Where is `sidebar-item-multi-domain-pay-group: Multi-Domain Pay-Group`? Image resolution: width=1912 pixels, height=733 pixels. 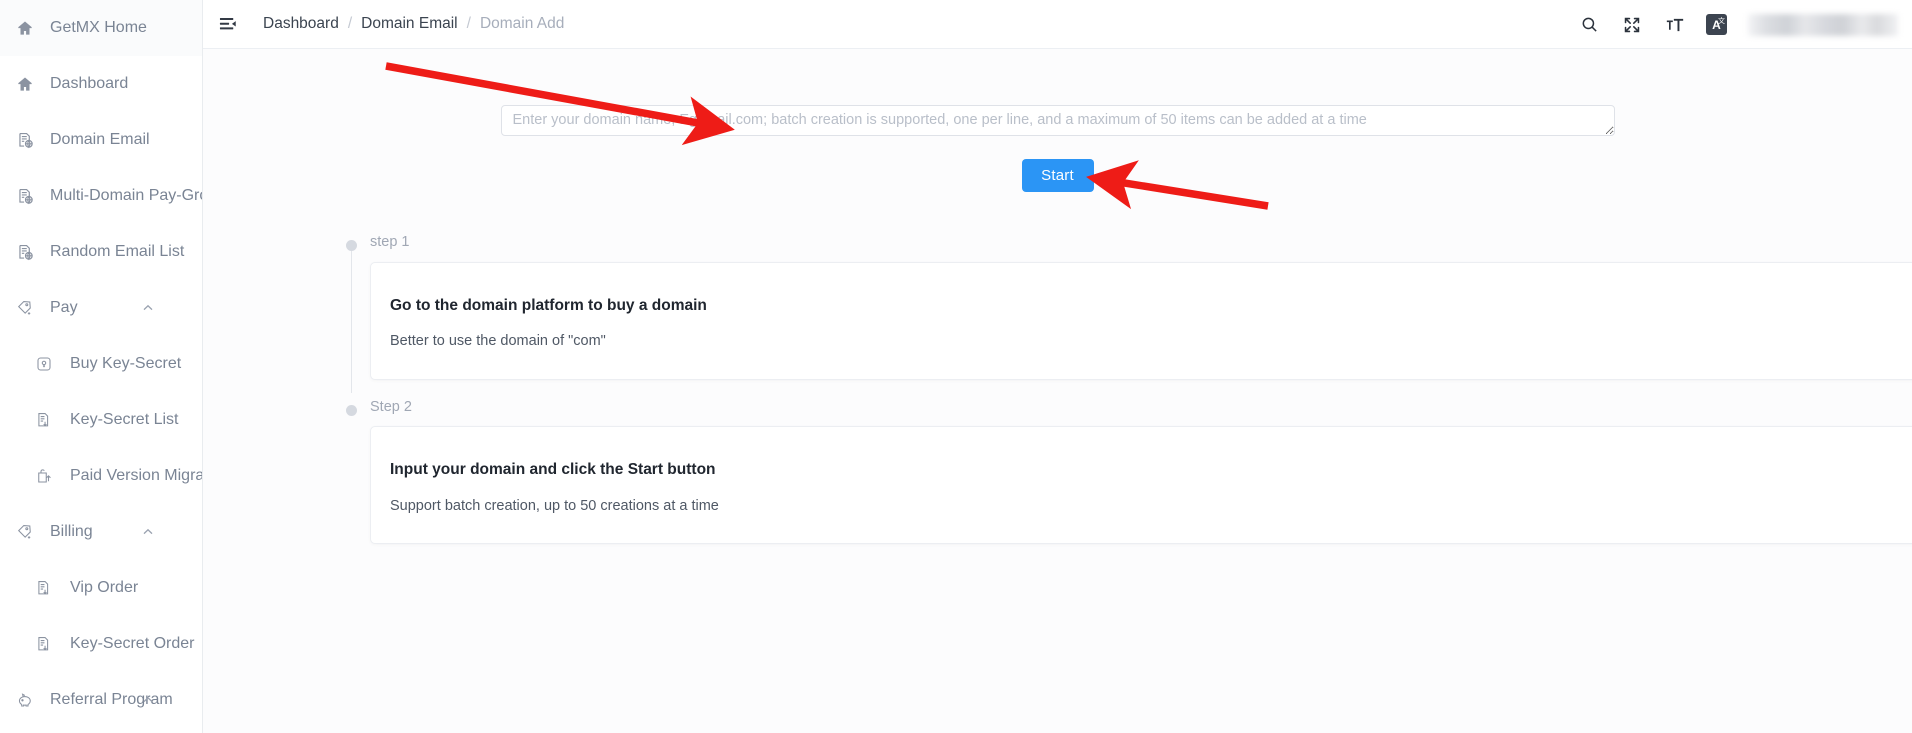 sidebar-item-multi-domain-pay-group: Multi-Domain Pay-Group is located at coordinates (101, 196).